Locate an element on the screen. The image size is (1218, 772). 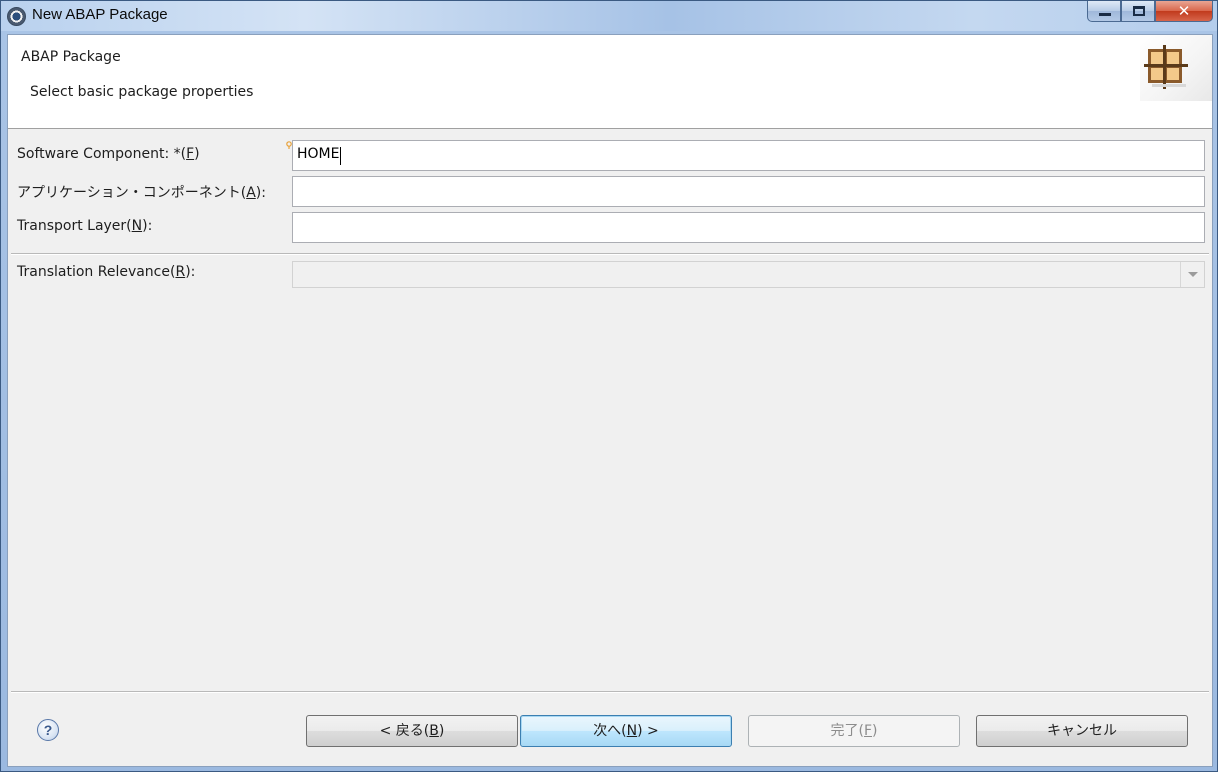
eclipse-gear-icon is located at coordinates (16, 16).